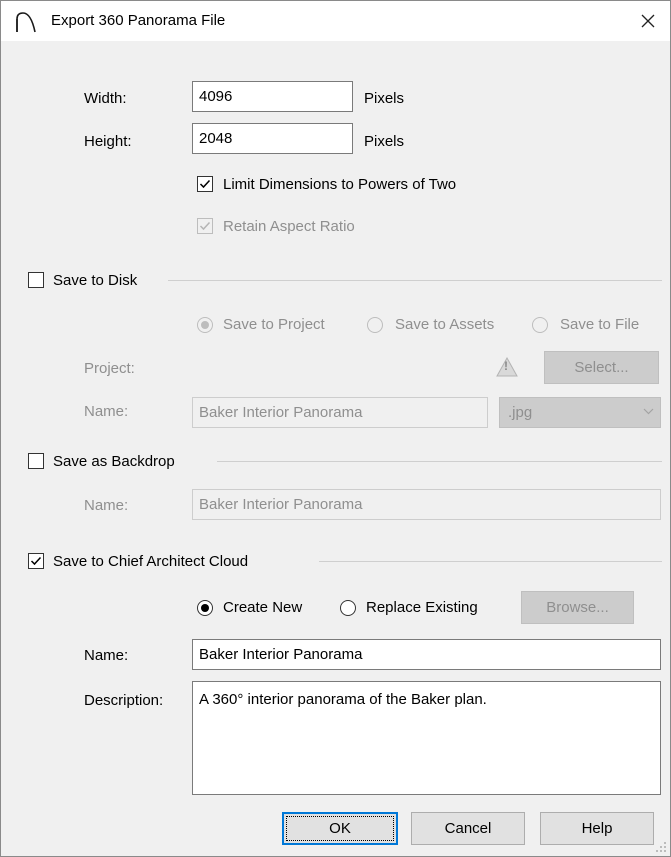 This screenshot has width=671, height=857. Describe the element at coordinates (426, 654) in the screenshot. I see `cloud-name-input: Baker Interior Panorama` at that location.